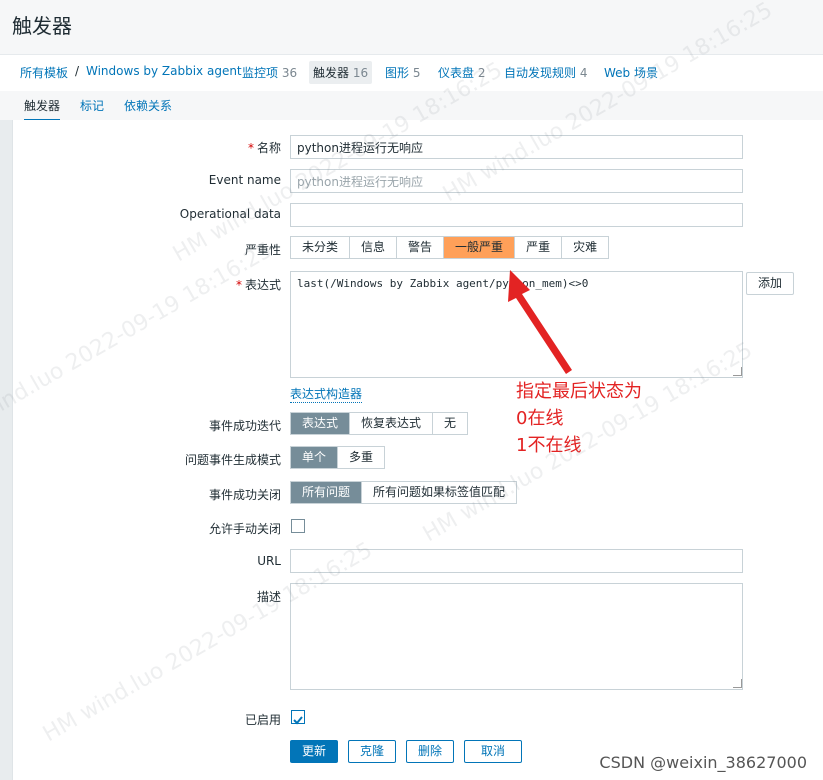 The width and height of the screenshot is (823, 780). I want to click on severity-information: 信息, so click(374, 247).